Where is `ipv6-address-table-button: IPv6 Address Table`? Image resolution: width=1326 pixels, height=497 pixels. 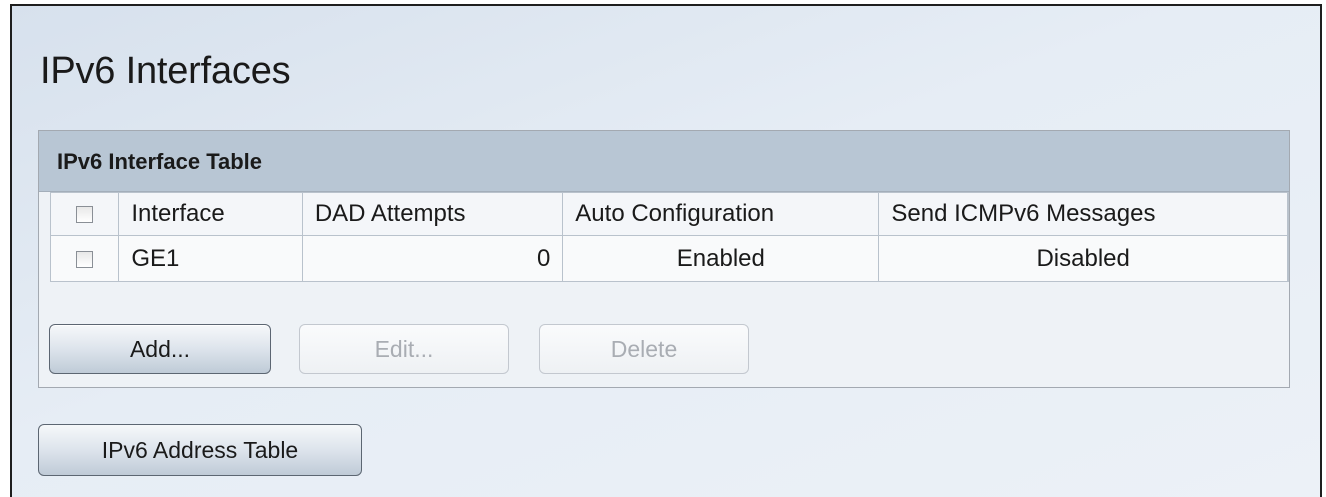
ipv6-address-table-button: IPv6 Address Table is located at coordinates (200, 450).